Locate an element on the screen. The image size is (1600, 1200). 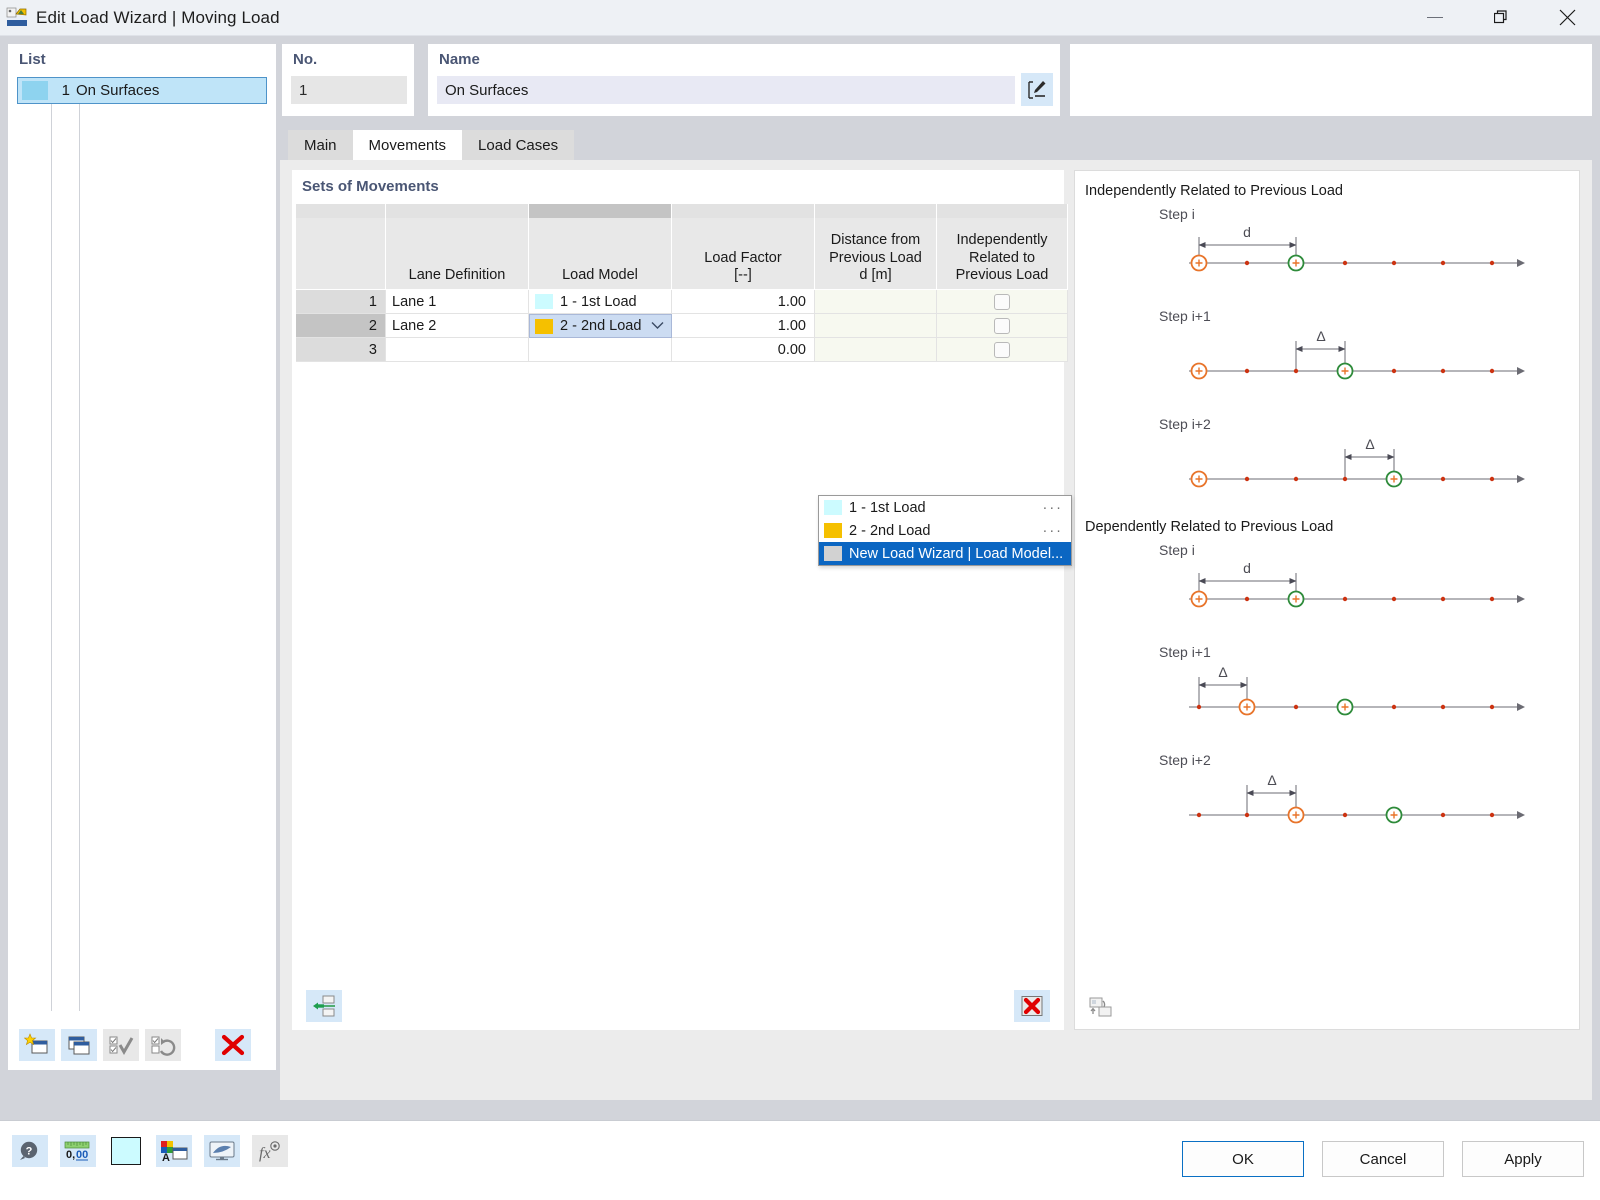
restore-button is located at coordinates (1501, 18).